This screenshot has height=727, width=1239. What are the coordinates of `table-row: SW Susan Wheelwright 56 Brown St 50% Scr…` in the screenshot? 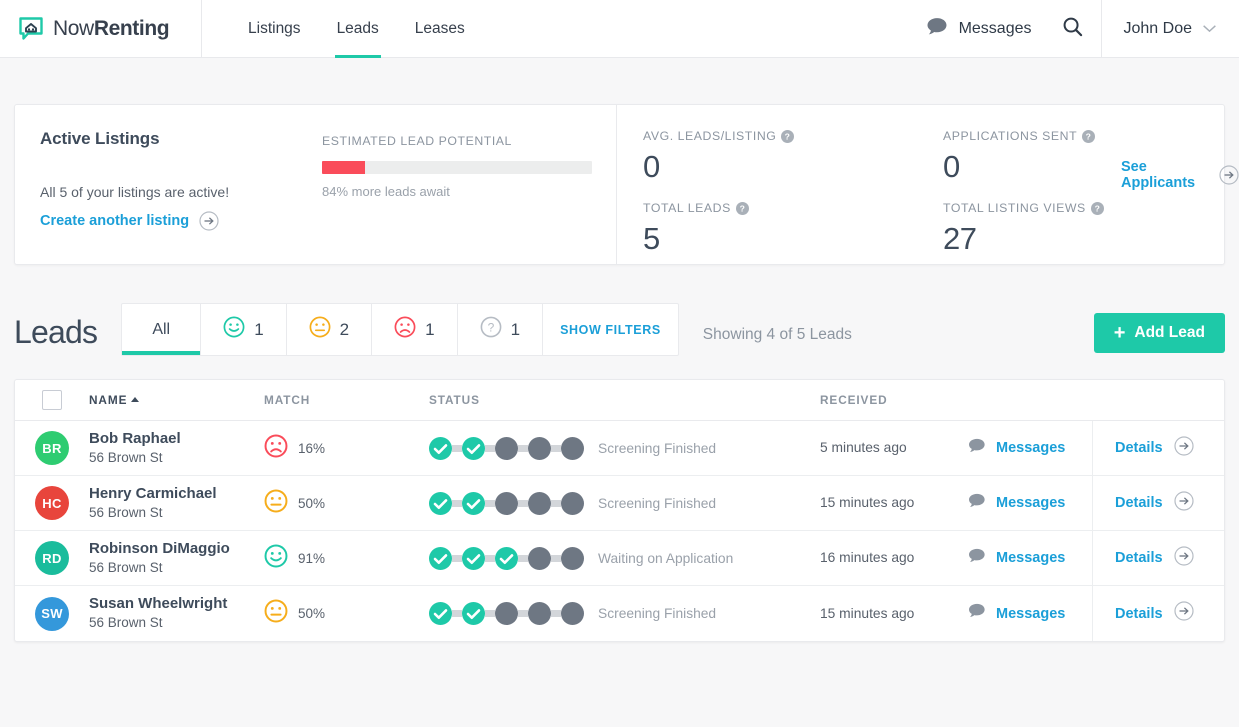 It's located at (619, 613).